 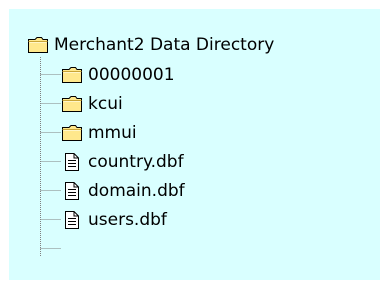 What do you see at coordinates (112, 133) in the screenshot?
I see `tree-item-label: mmui` at bounding box center [112, 133].